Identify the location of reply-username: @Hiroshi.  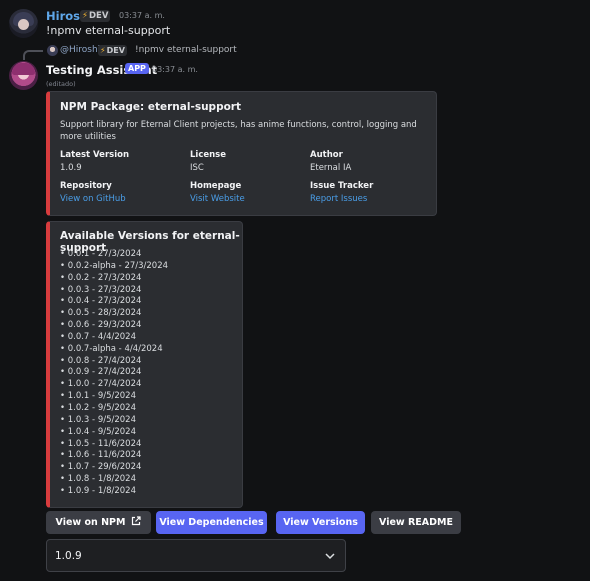
(80, 50).